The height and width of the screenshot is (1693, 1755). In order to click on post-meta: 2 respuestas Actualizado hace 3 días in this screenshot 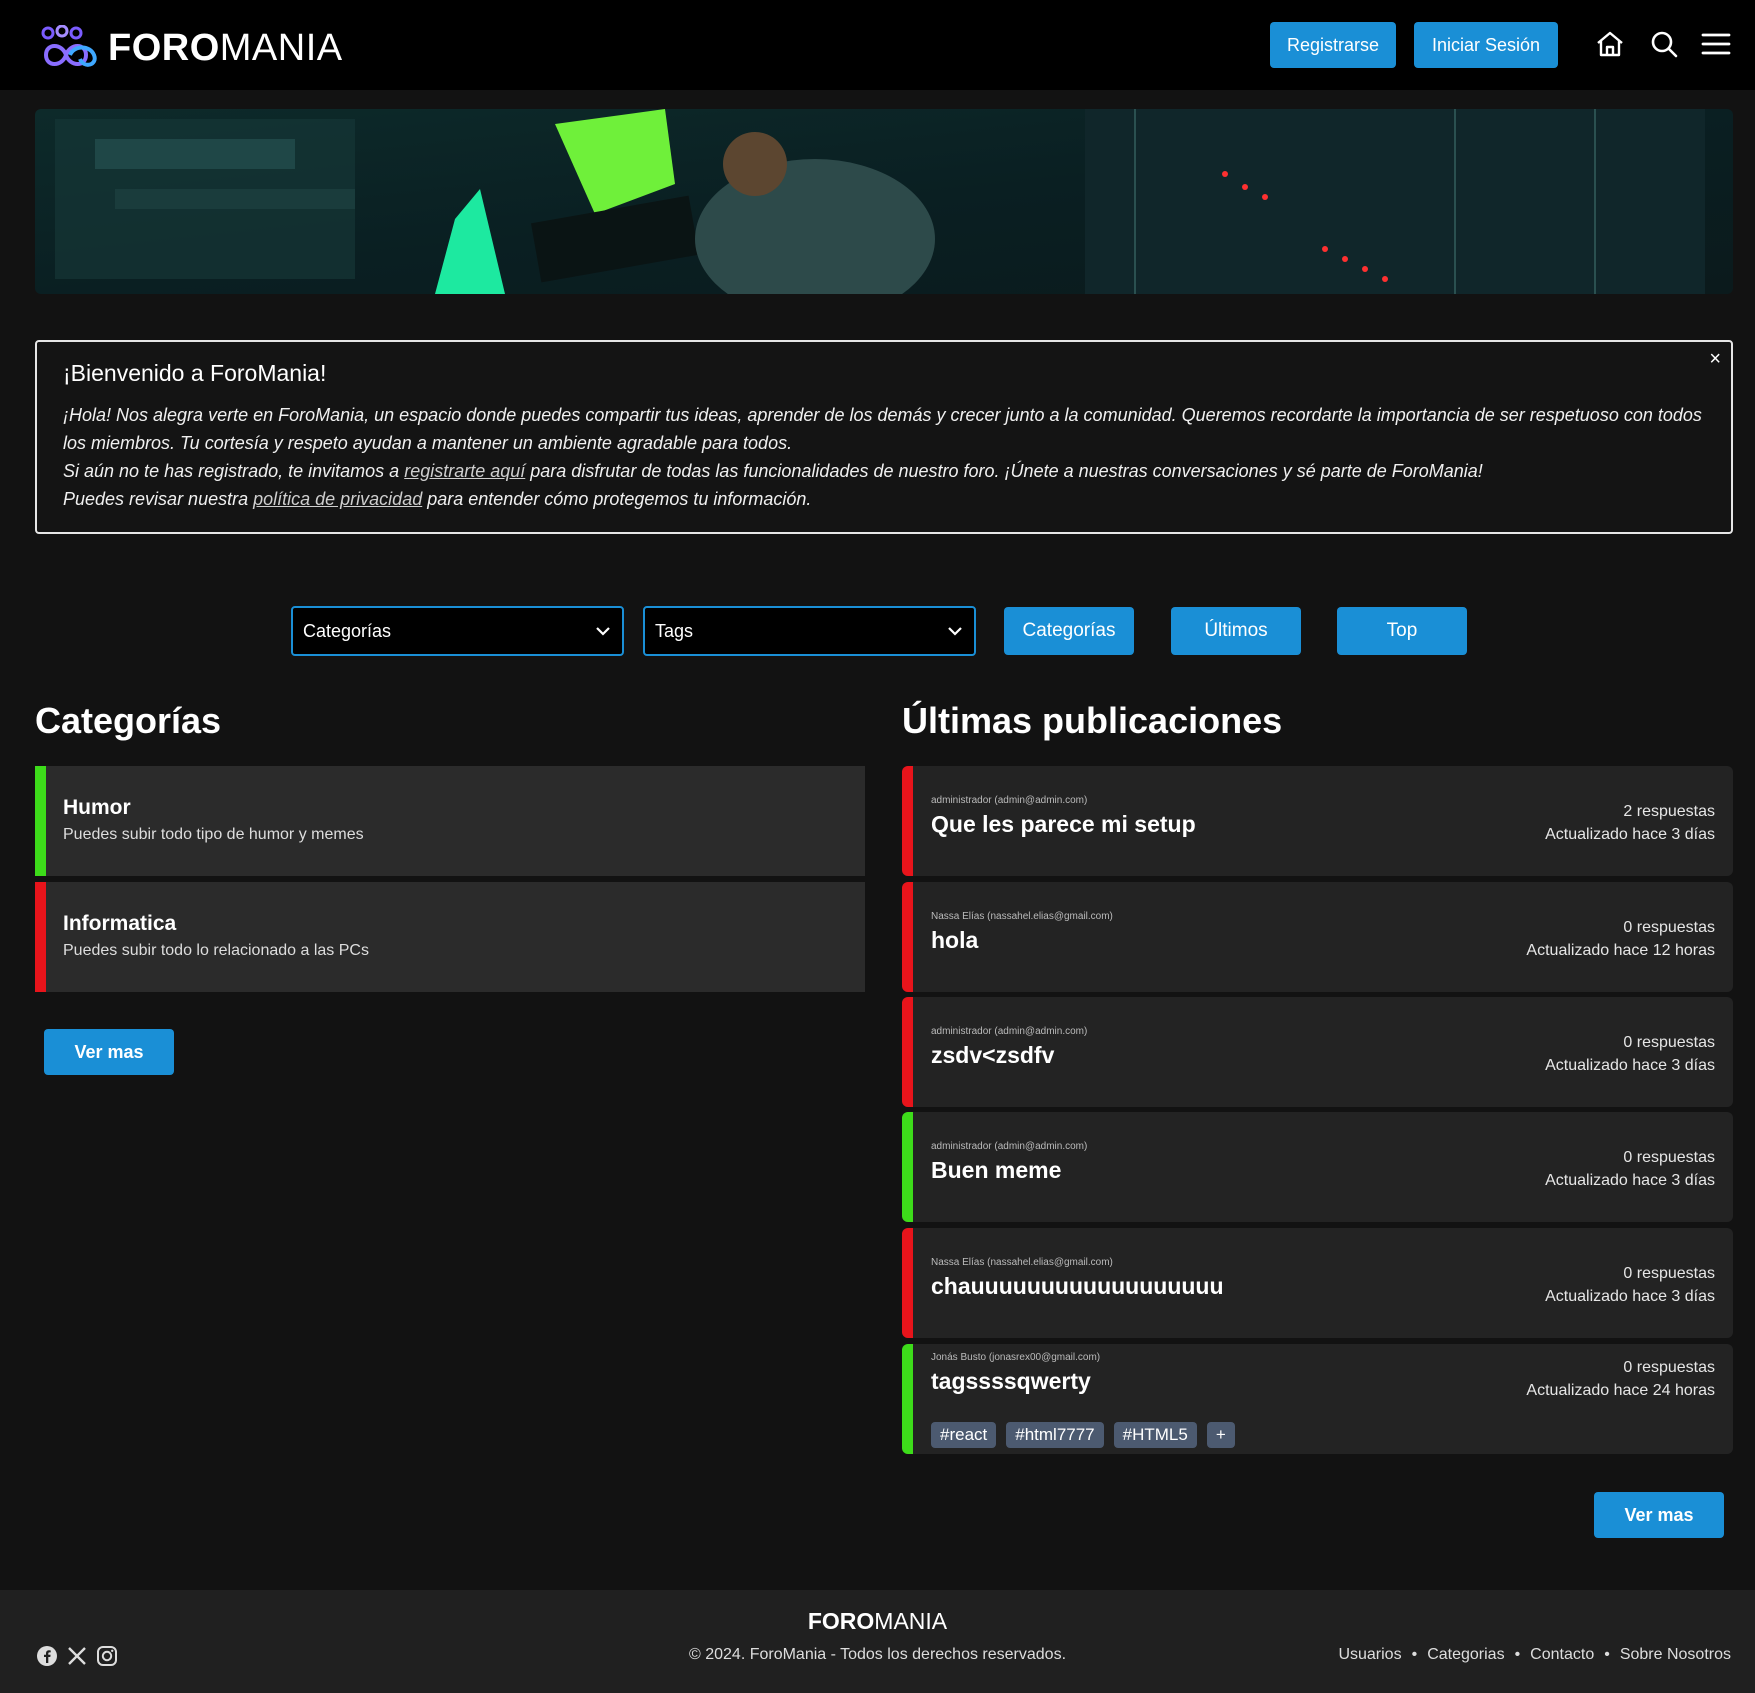, I will do `click(1630, 823)`.